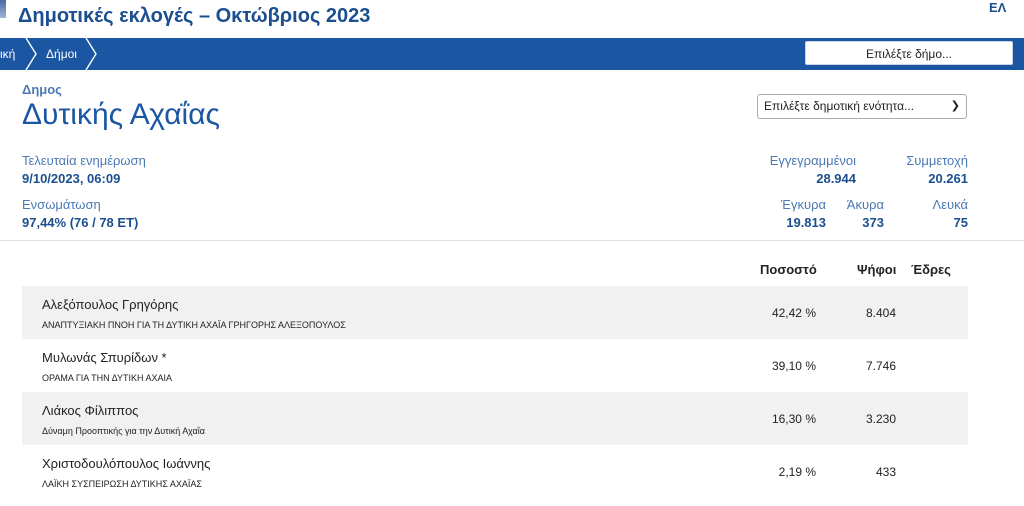 The image size is (1024, 506). Describe the element at coordinates (61, 204) in the screenshot. I see `incorporation-label: Ενσωμάτωση` at that location.